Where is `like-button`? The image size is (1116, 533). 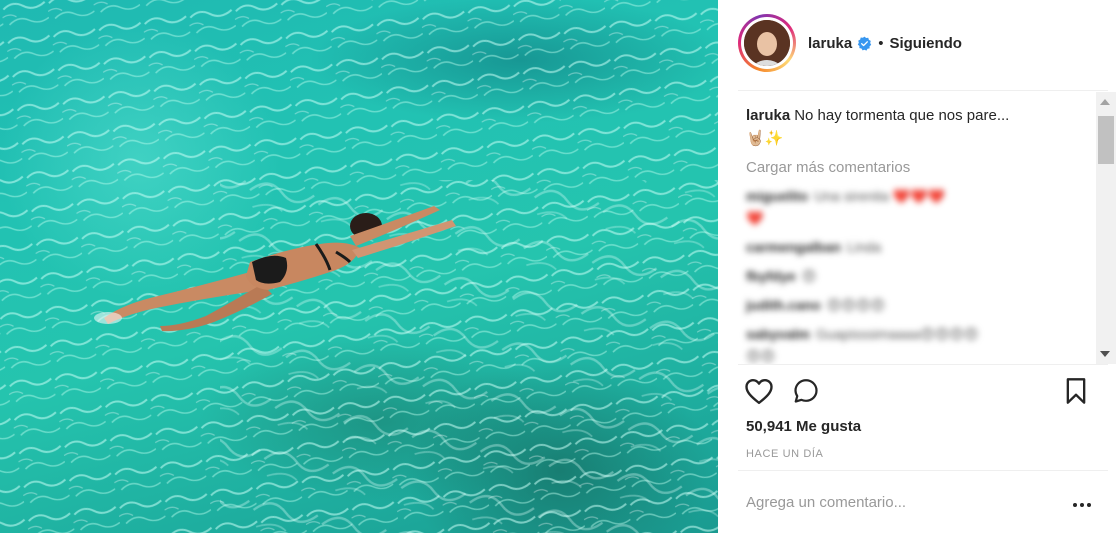 like-button is located at coordinates (759, 391).